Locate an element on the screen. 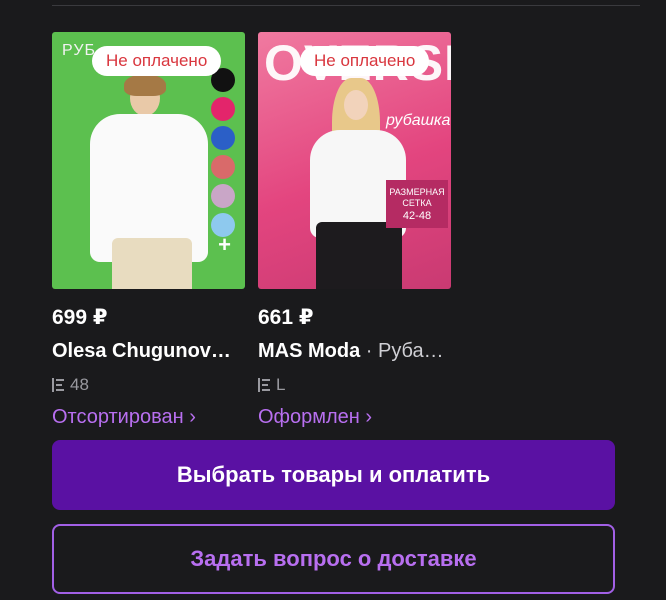 This screenshot has height=600, width=666. product-image-1: РУБ + Не оплачено is located at coordinates (148, 160).